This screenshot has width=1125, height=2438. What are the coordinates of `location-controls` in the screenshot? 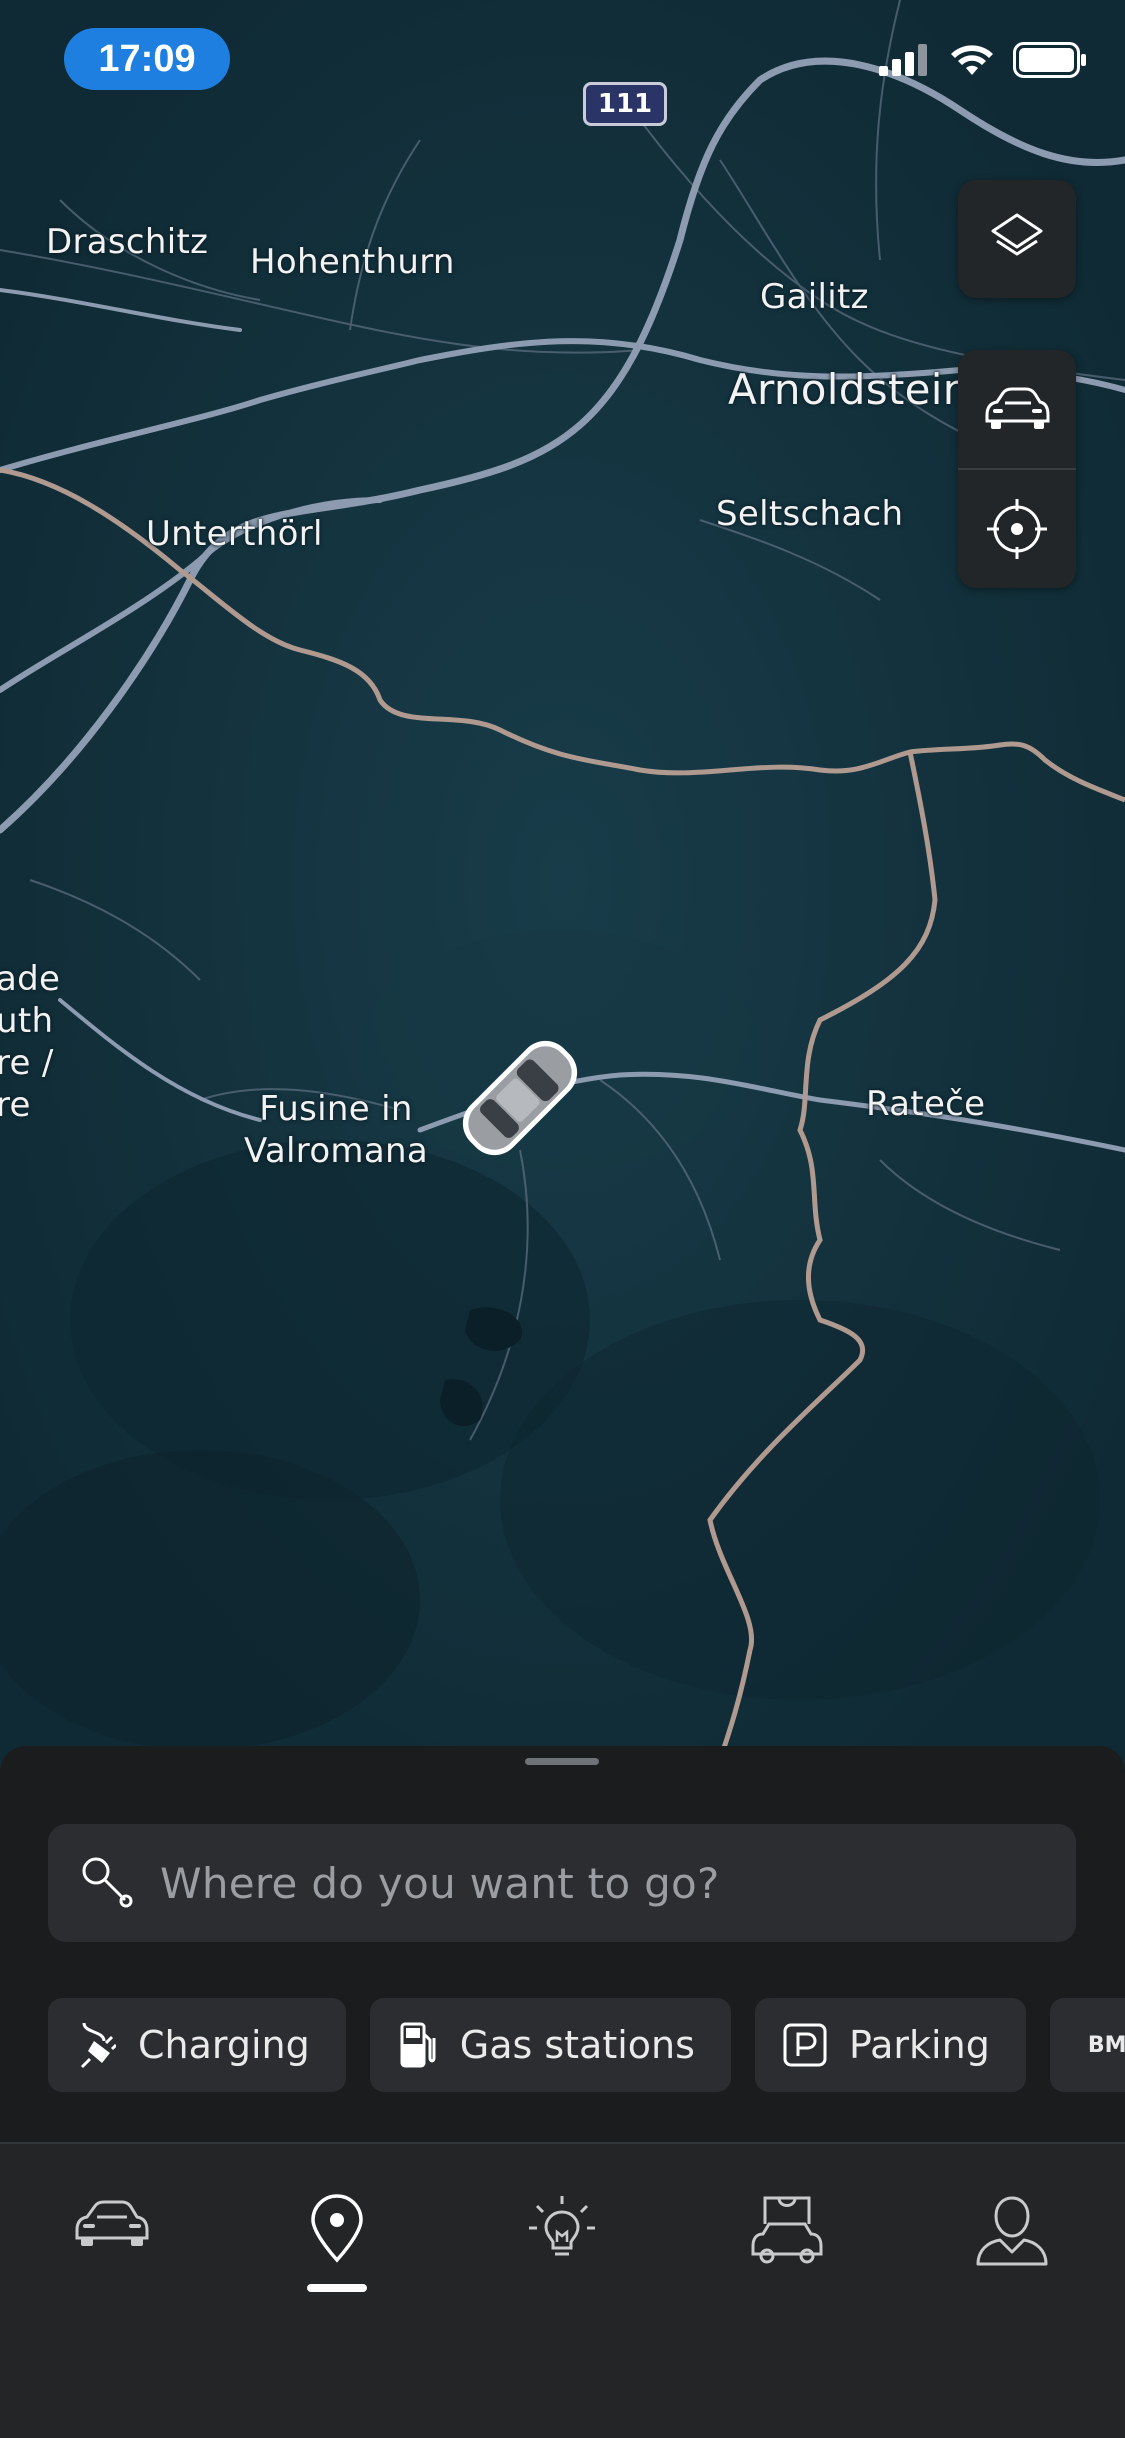 It's located at (1017, 469).